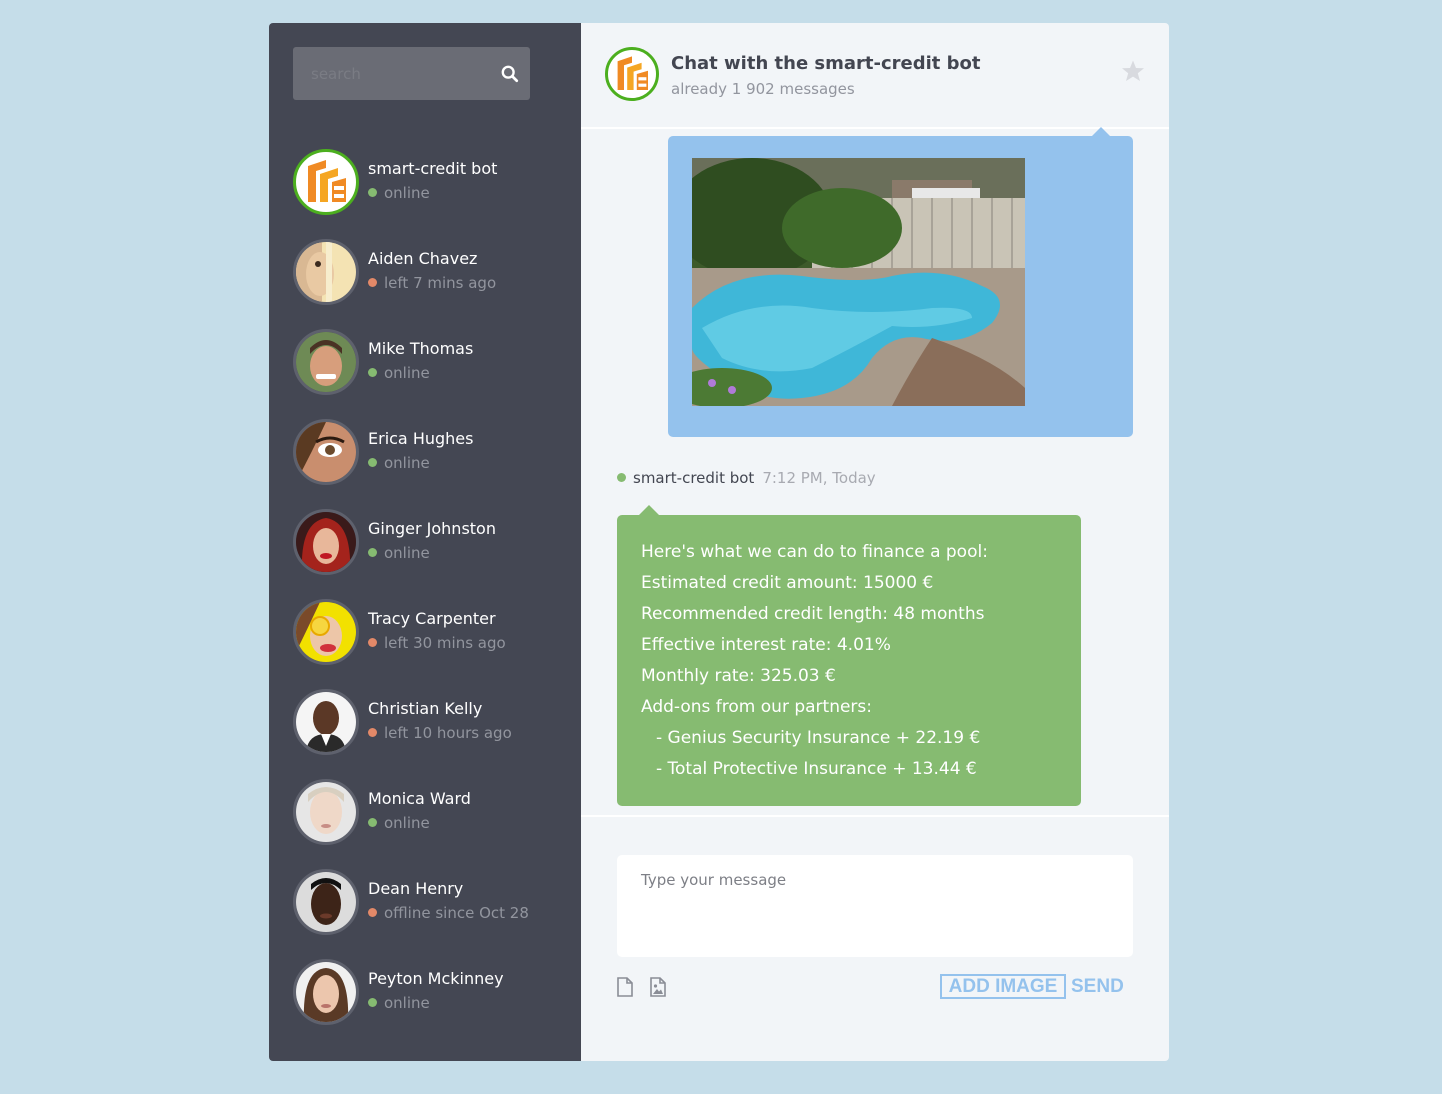 This screenshot has width=1442, height=1094. I want to click on contact-name: Erica Hughes, so click(421, 438).